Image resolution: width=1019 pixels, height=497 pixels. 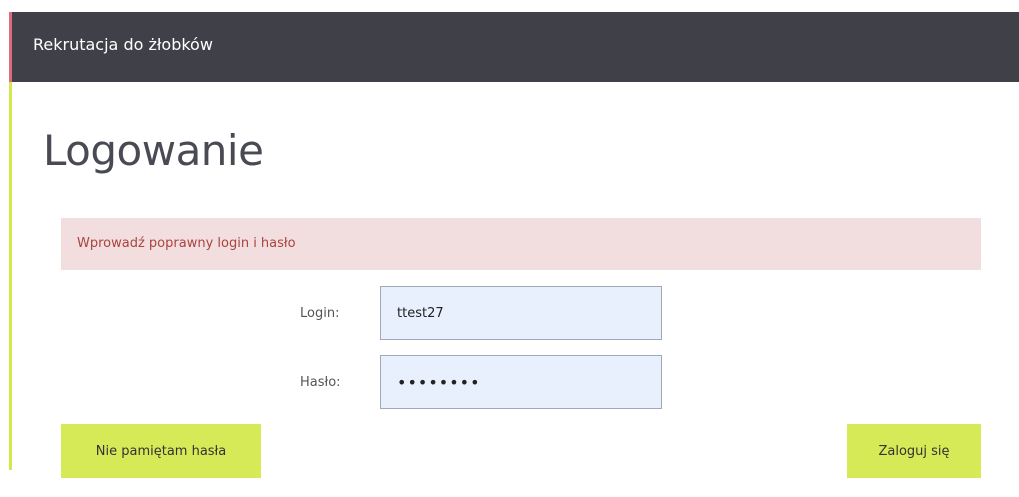 What do you see at coordinates (186, 243) in the screenshot?
I see `error-alert-text: Wprowadź poprawny login i hasło` at bounding box center [186, 243].